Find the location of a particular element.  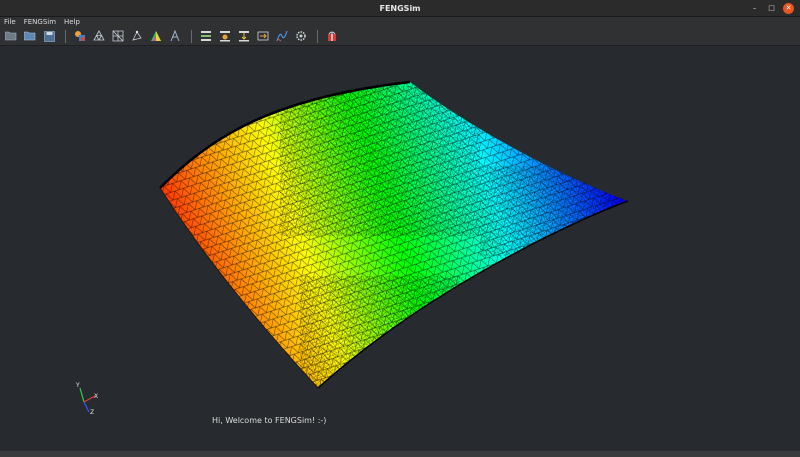

z-axis-line is located at coordinates (86, 407).